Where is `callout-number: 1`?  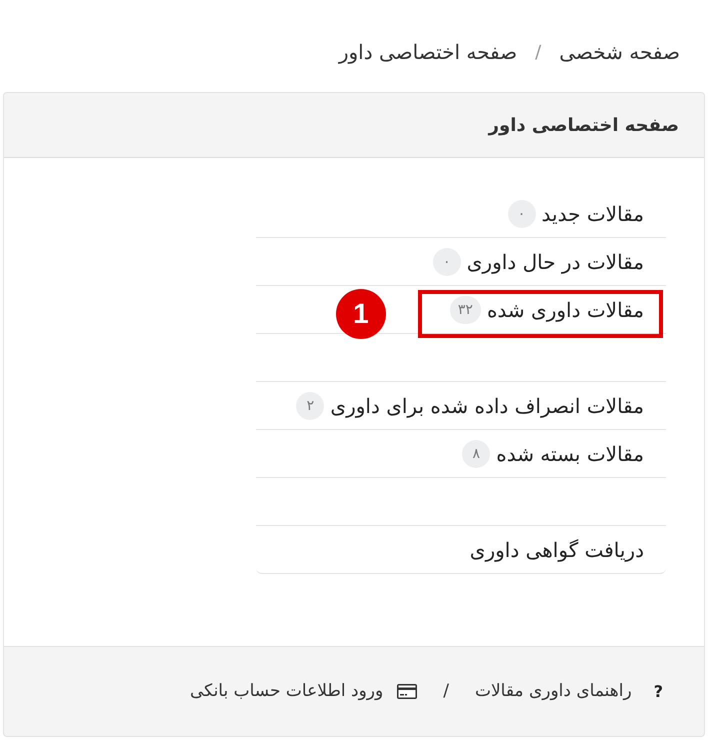
callout-number: 1 is located at coordinates (361, 313).